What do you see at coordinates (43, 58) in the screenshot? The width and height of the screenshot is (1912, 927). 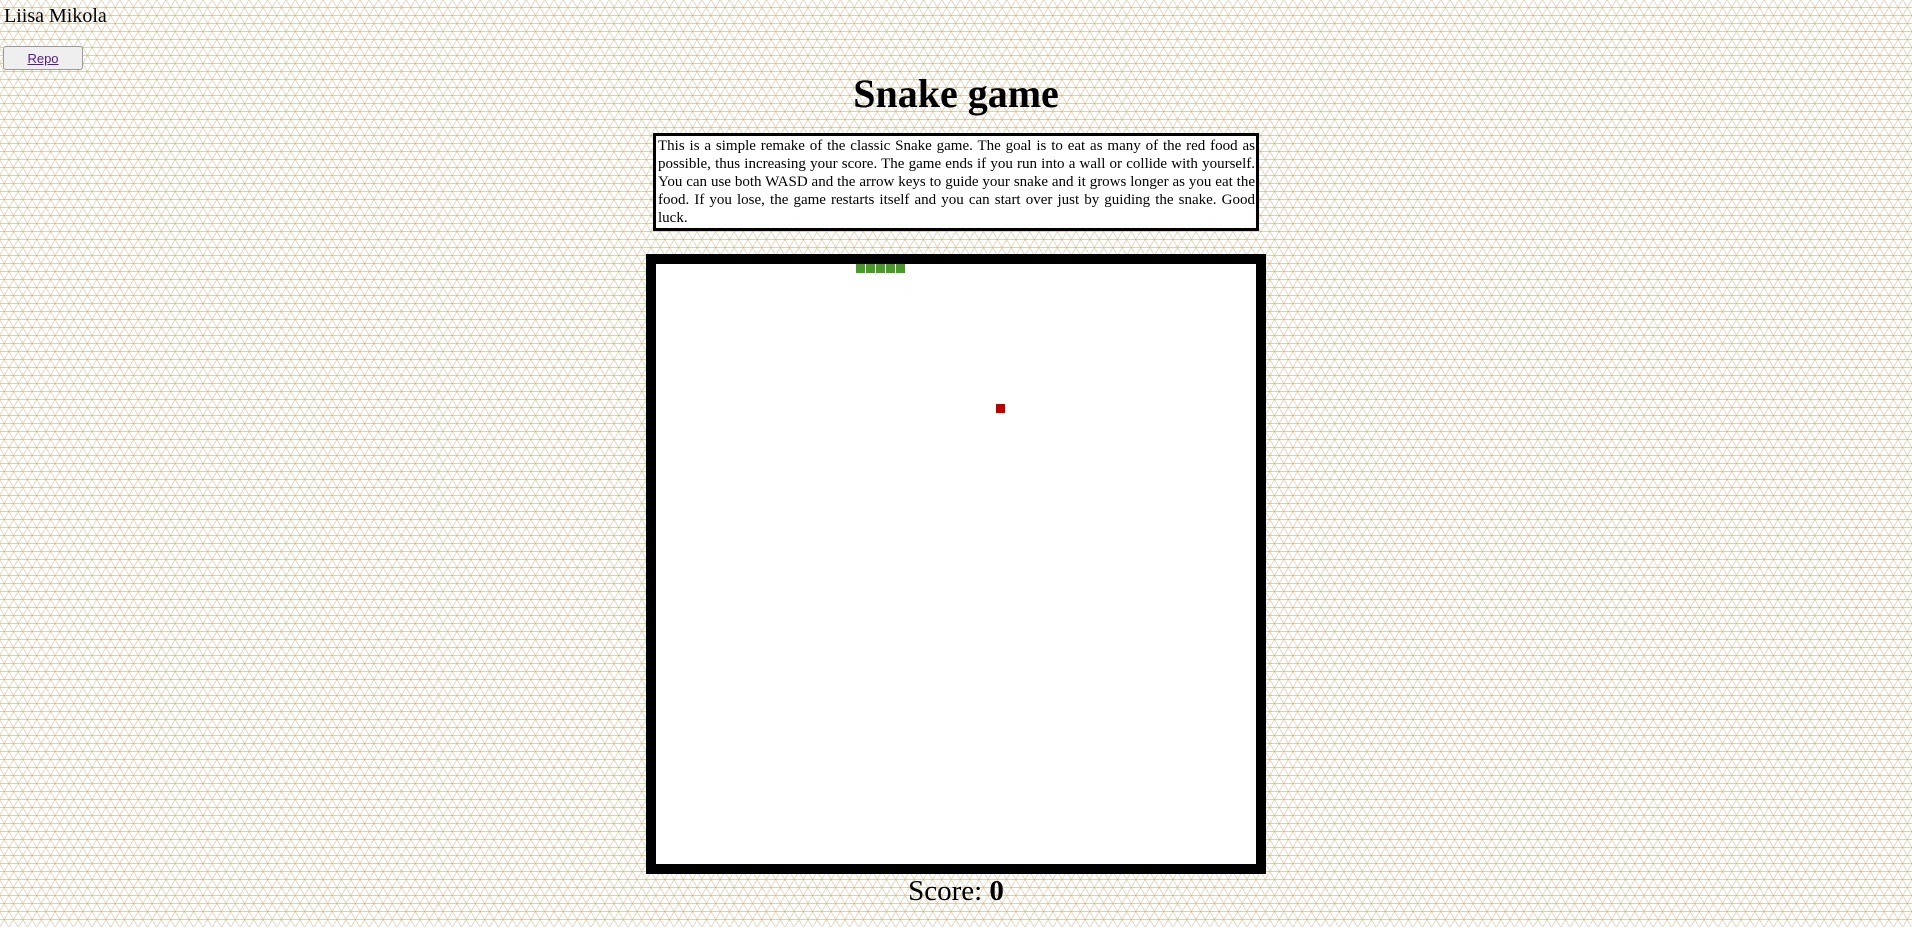 I see `repo-button: Repo` at bounding box center [43, 58].